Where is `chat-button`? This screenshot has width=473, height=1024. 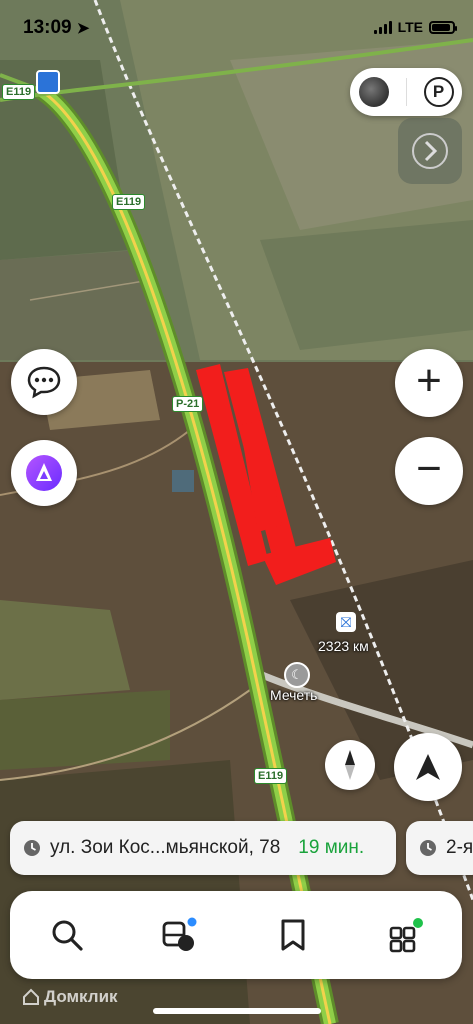 chat-button is located at coordinates (44, 382).